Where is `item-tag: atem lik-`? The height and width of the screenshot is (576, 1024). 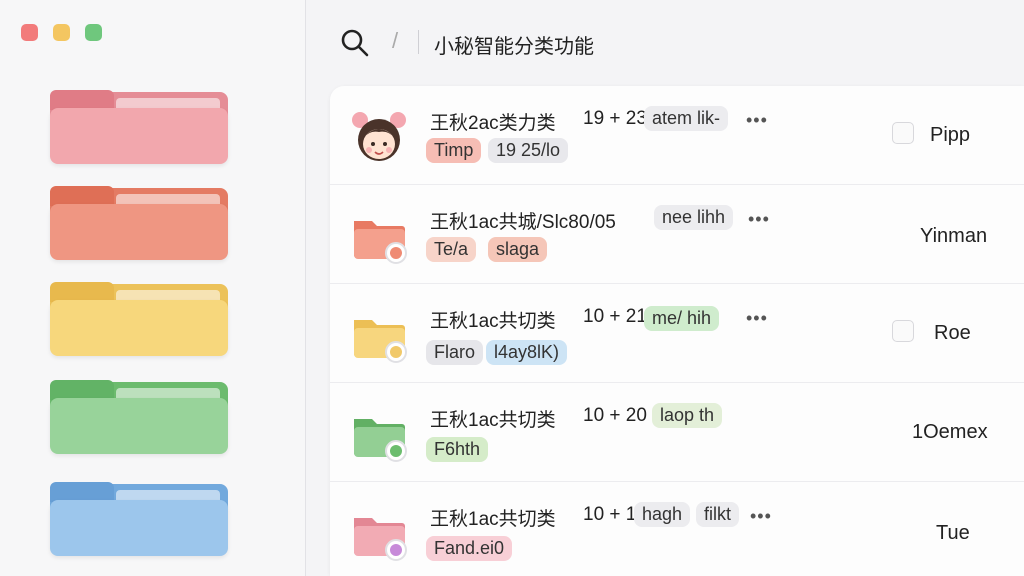 item-tag: atem lik- is located at coordinates (686, 118).